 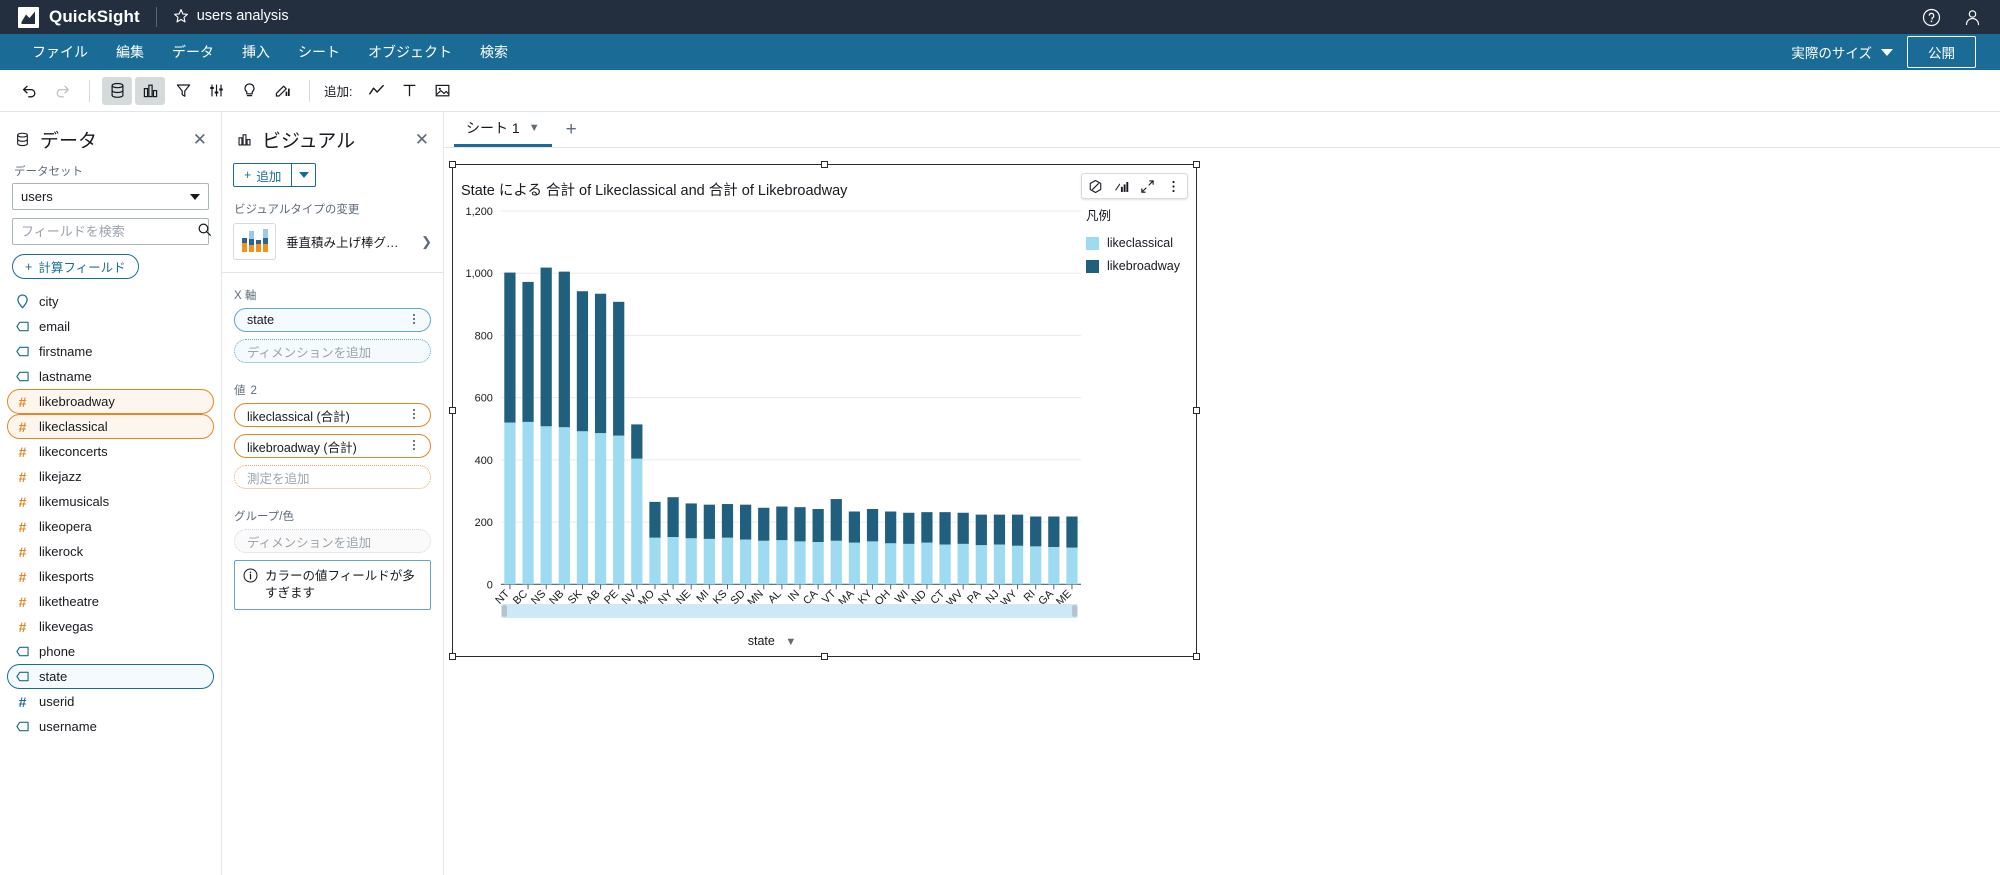 What do you see at coordinates (110, 476) in the screenshot?
I see `field-item-likejazz: # likejazz` at bounding box center [110, 476].